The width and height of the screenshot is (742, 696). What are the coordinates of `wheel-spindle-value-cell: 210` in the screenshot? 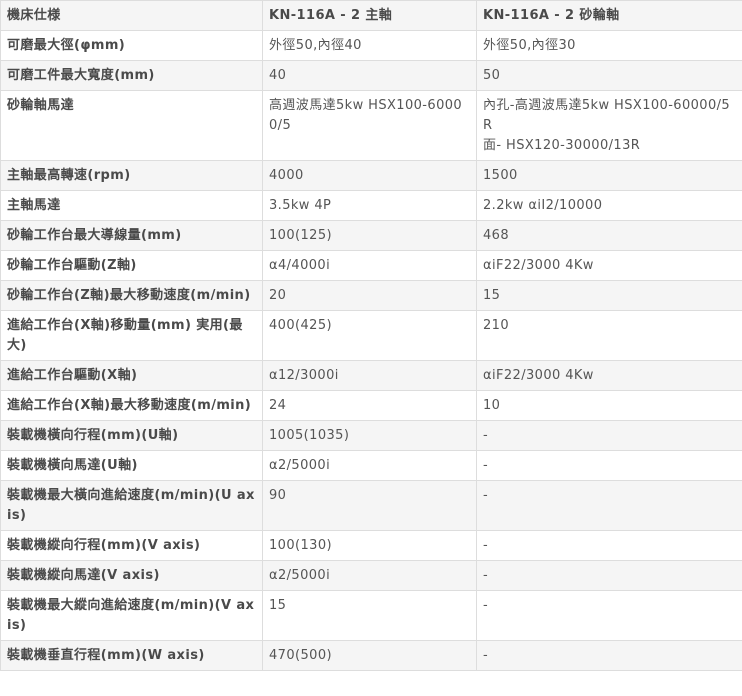 It's located at (609, 335).